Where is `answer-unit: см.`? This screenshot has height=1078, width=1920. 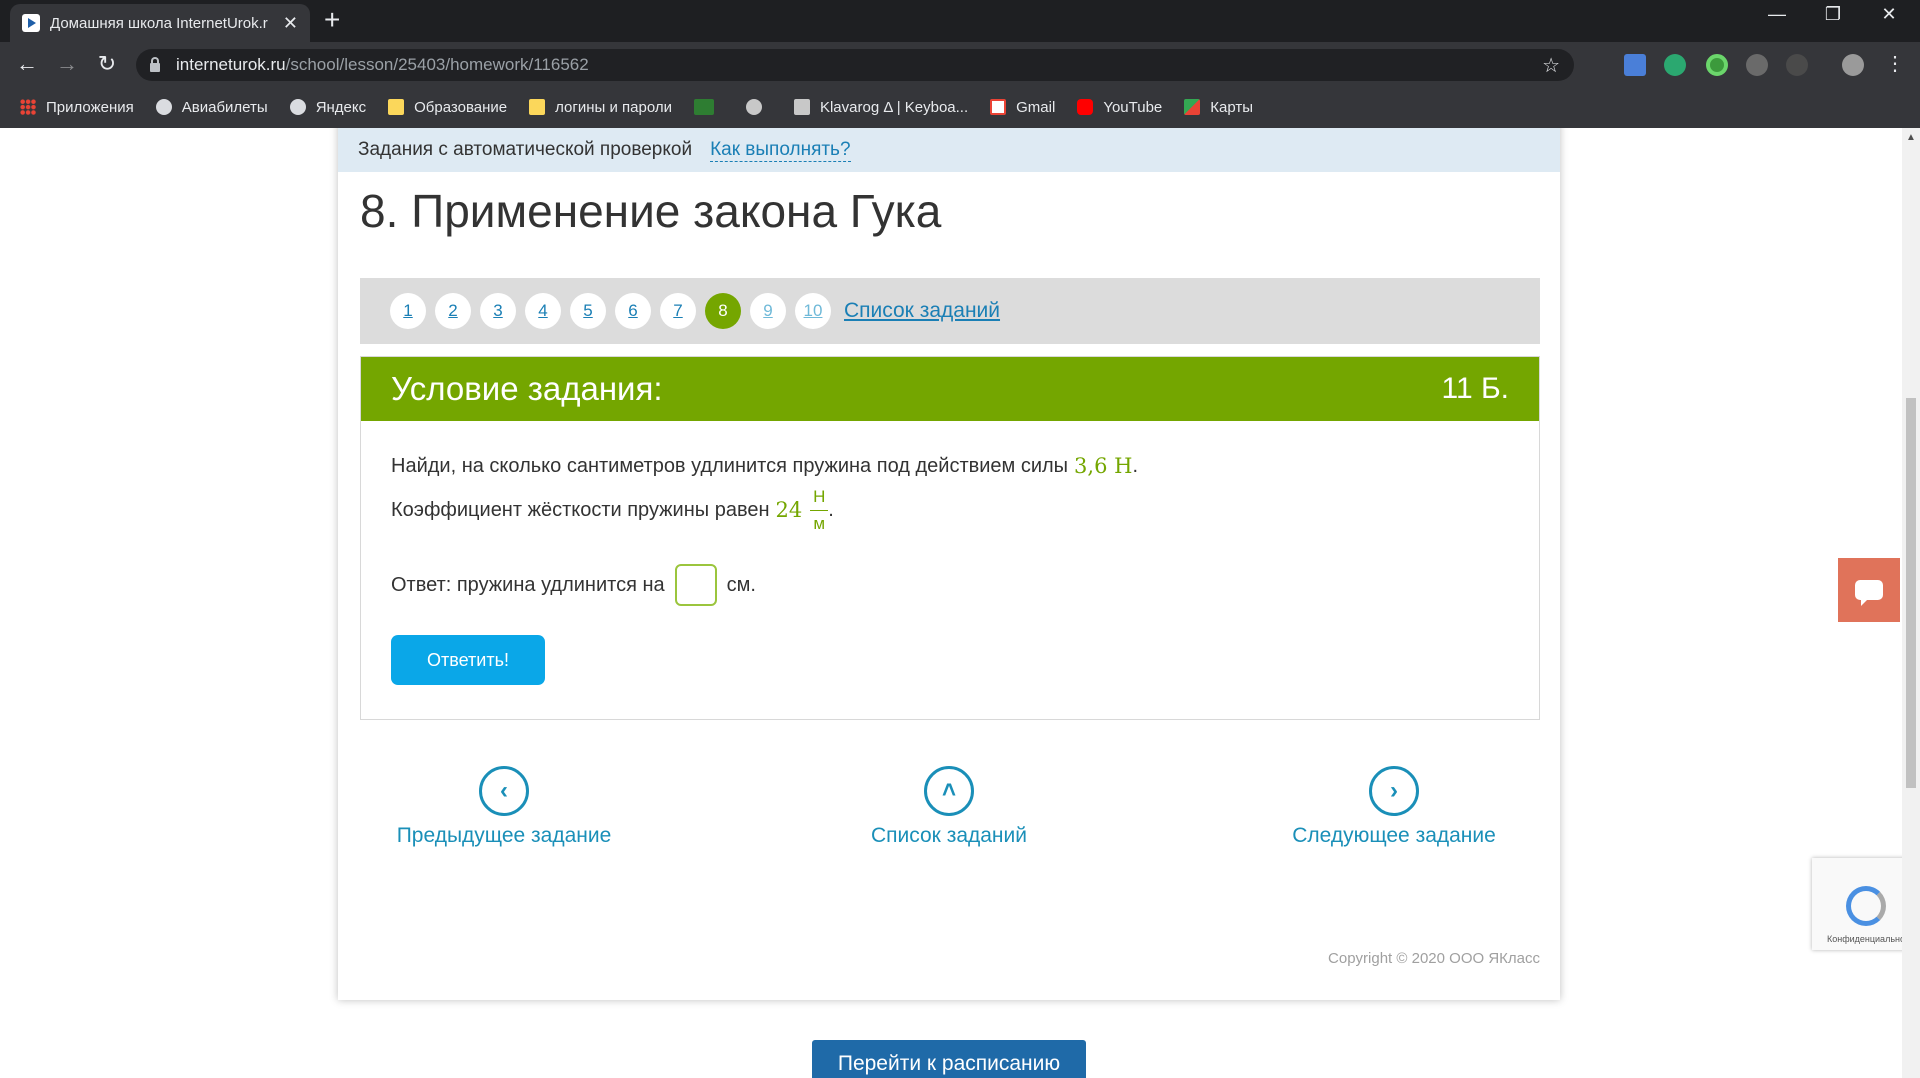 answer-unit: см. is located at coordinates (741, 584).